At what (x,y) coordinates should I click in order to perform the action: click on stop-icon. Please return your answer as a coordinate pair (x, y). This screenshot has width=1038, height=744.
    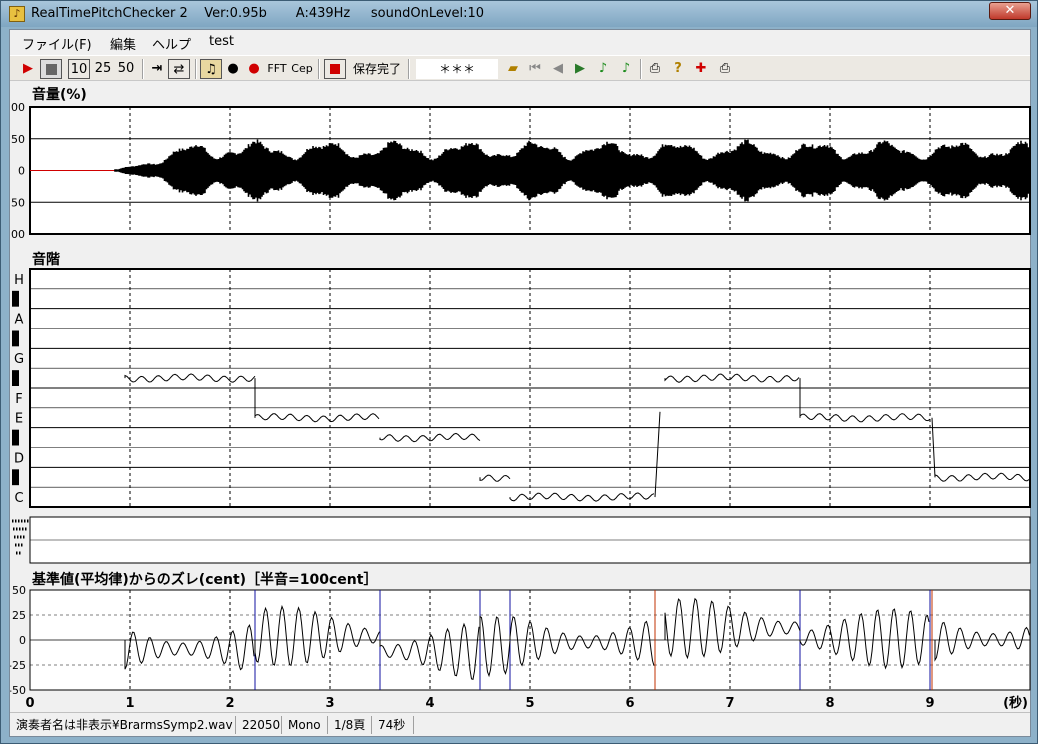
    Looking at the image, I should click on (51, 69).